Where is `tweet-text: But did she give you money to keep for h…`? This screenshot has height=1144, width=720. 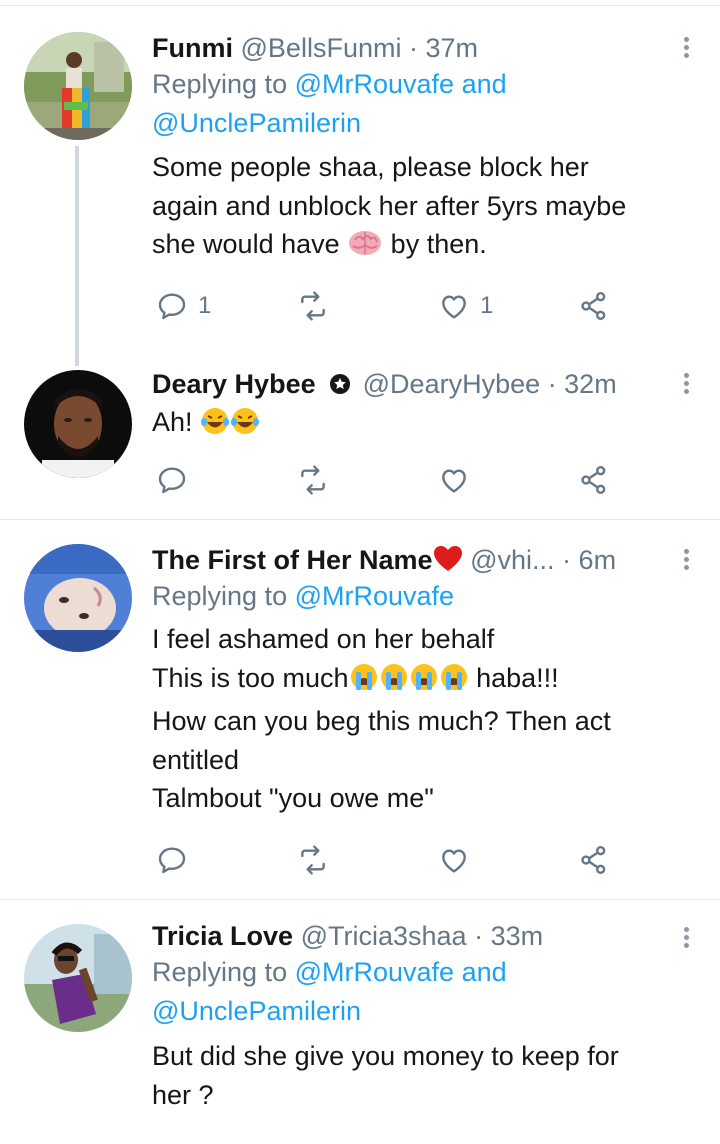
tweet-text: But did she give you money to keep for h… is located at coordinates (385, 1075).